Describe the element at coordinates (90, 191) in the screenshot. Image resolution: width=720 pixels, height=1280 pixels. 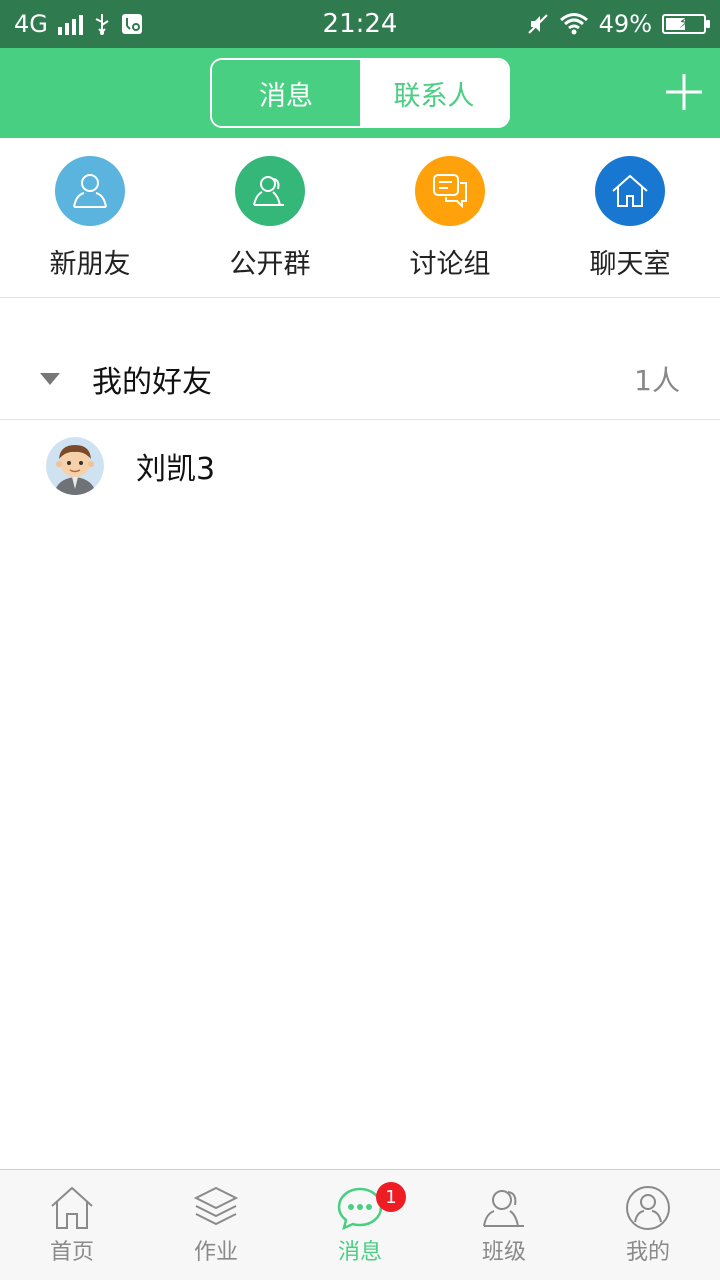
I see `new-friend-icon` at that location.